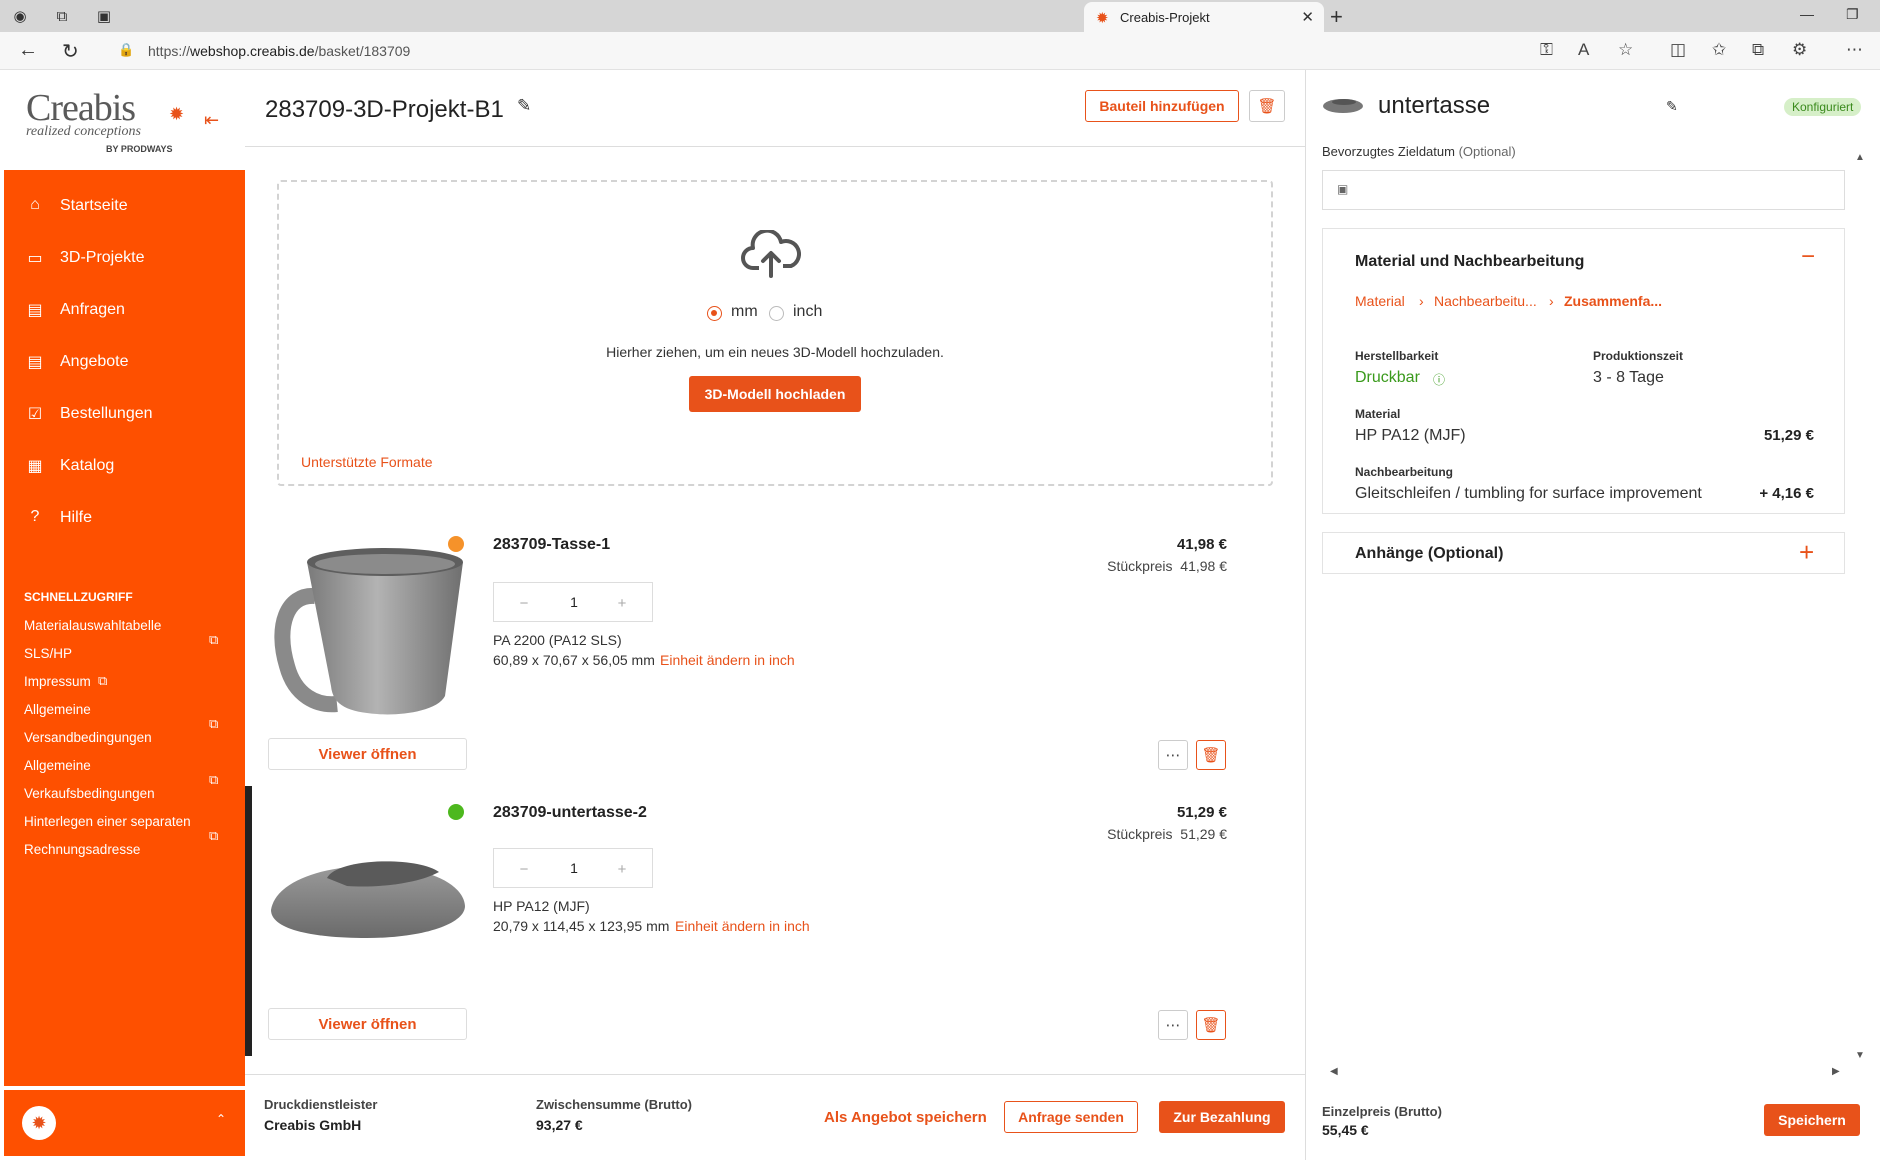  What do you see at coordinates (124, 258) in the screenshot?
I see `sidebar-item-3d-projekte: ▭ 3D-Projekte` at bounding box center [124, 258].